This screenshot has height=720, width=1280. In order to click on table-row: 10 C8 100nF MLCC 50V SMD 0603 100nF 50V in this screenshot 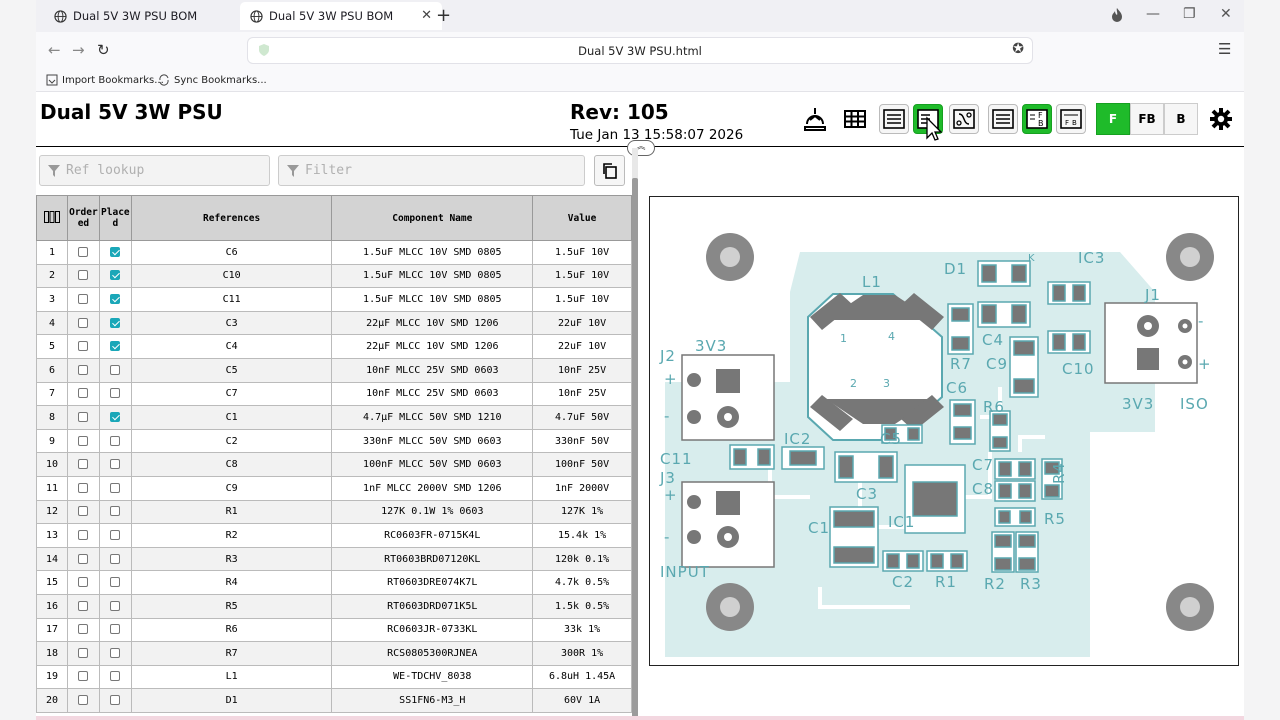, I will do `click(334, 464)`.